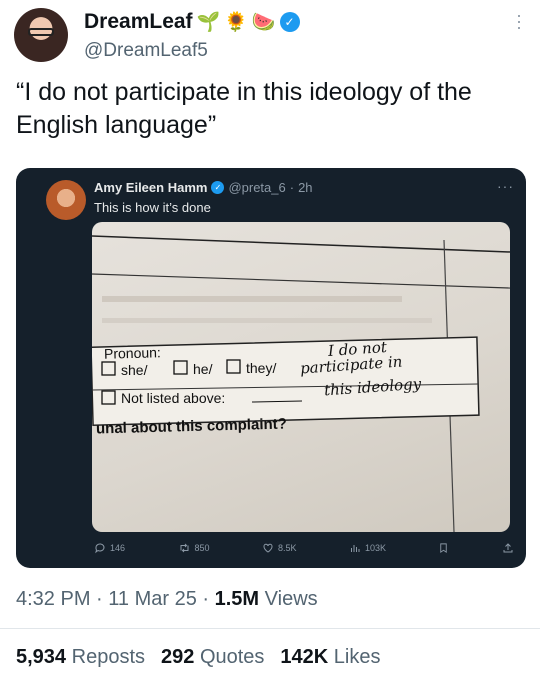  Describe the element at coordinates (138, 22) in the screenshot. I see `author-name: DreamLeaf` at that location.